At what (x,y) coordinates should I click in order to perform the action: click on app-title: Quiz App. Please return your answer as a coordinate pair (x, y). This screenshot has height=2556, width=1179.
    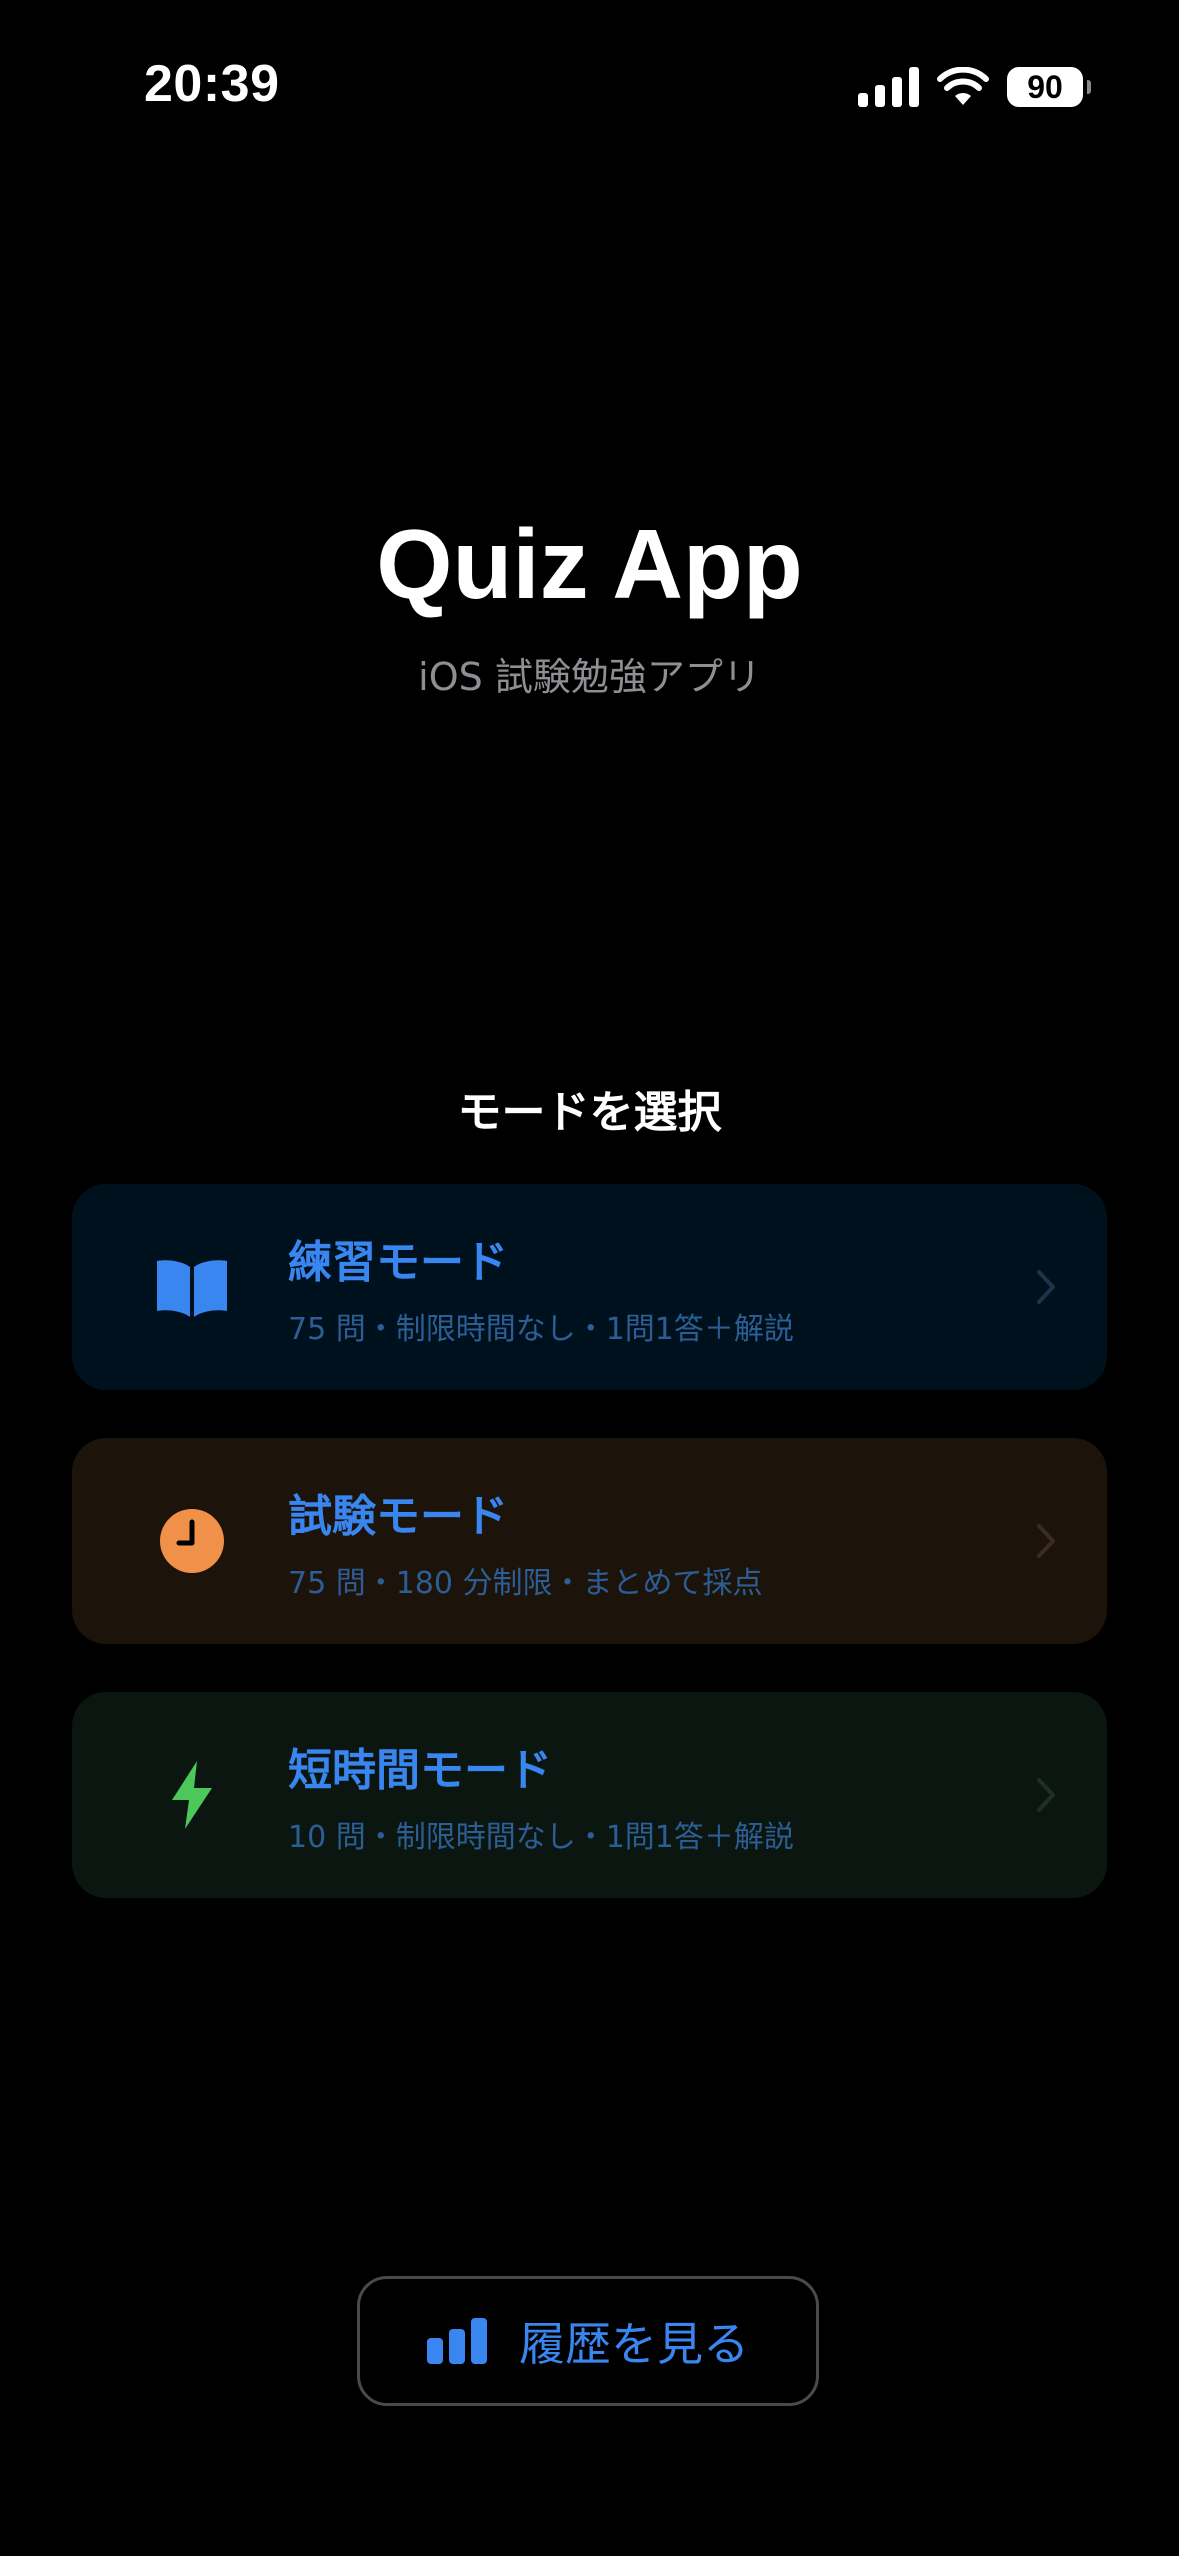
    Looking at the image, I should click on (589, 564).